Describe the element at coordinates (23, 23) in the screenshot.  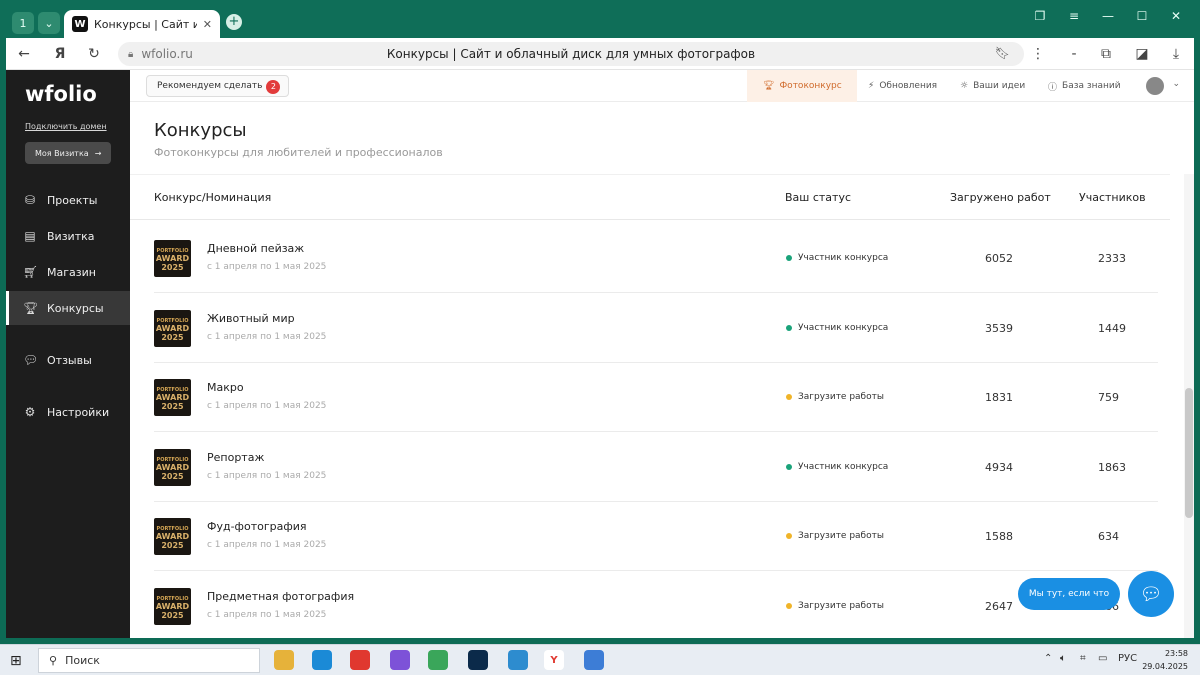
I see `tab-counter-button: 1` at that location.